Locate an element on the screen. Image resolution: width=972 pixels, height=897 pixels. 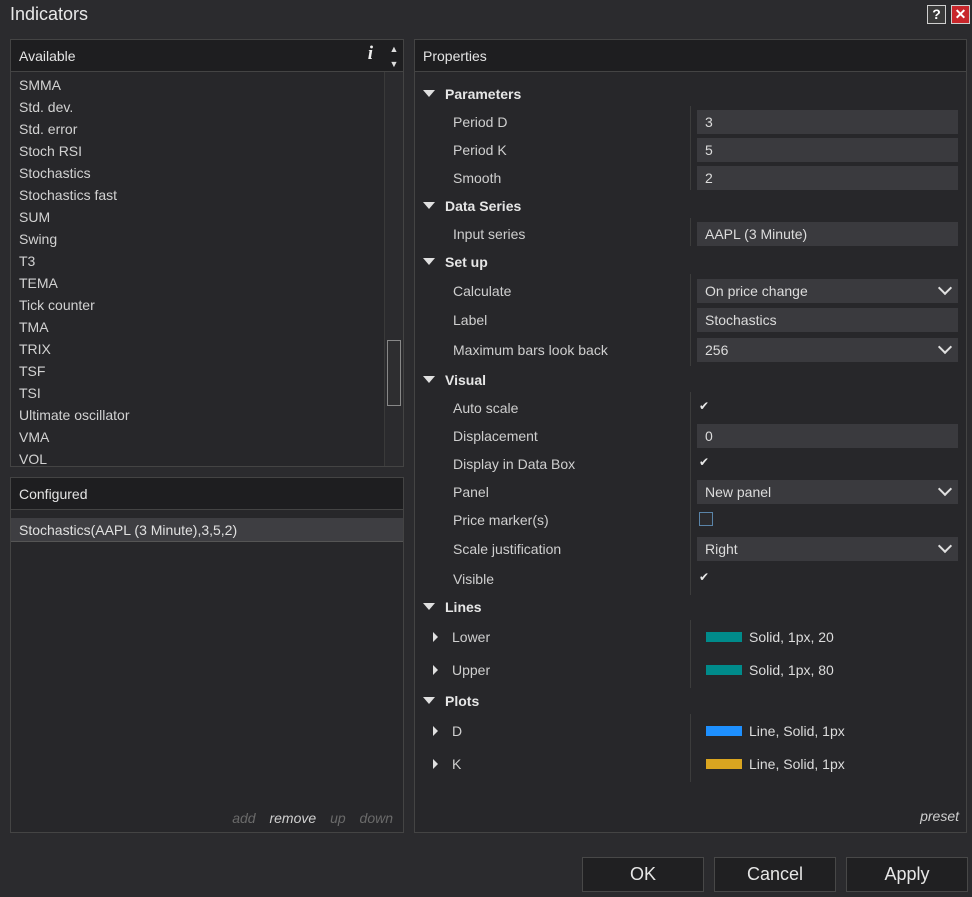
plot-k-label: K is located at coordinates (457, 764).